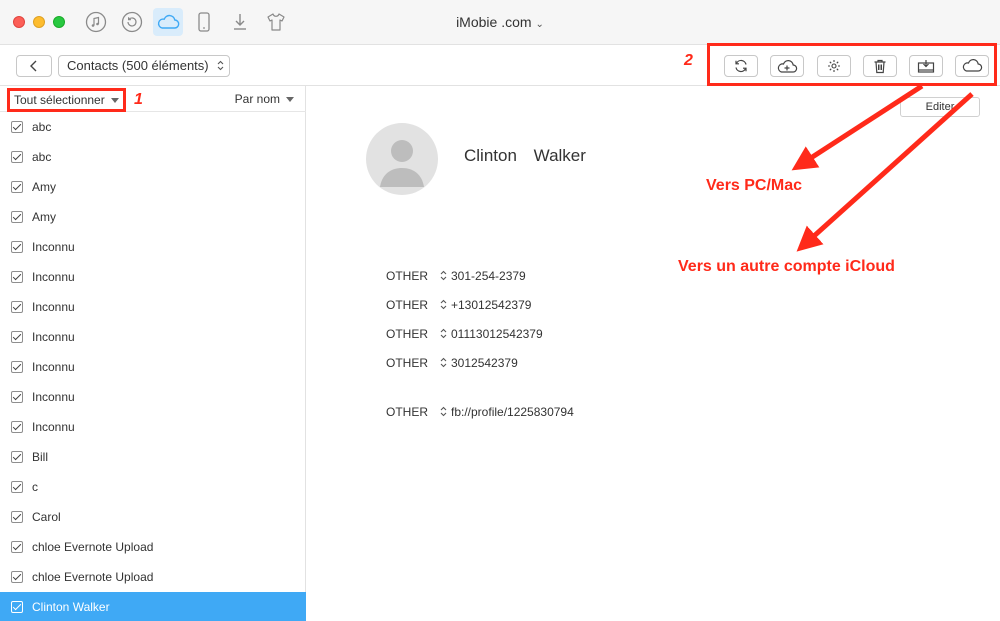 Image resolution: width=1000 pixels, height=621 pixels. I want to click on list-item: Carol, so click(153, 517).